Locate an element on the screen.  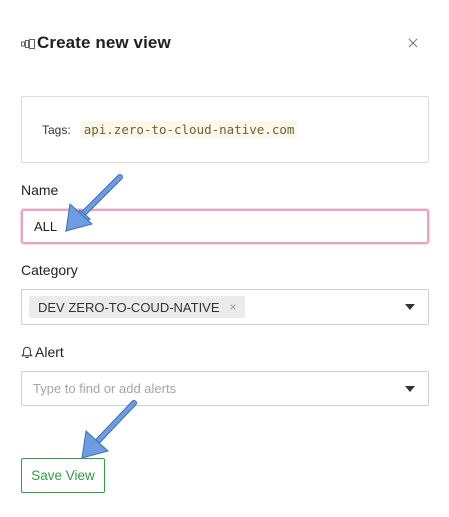
annotation-arrow-icon is located at coordinates (109, 429).